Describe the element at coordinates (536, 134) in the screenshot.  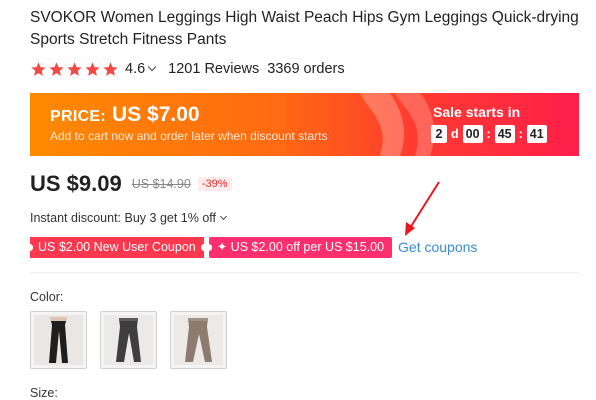
I see `countdown-seconds: 41` at that location.